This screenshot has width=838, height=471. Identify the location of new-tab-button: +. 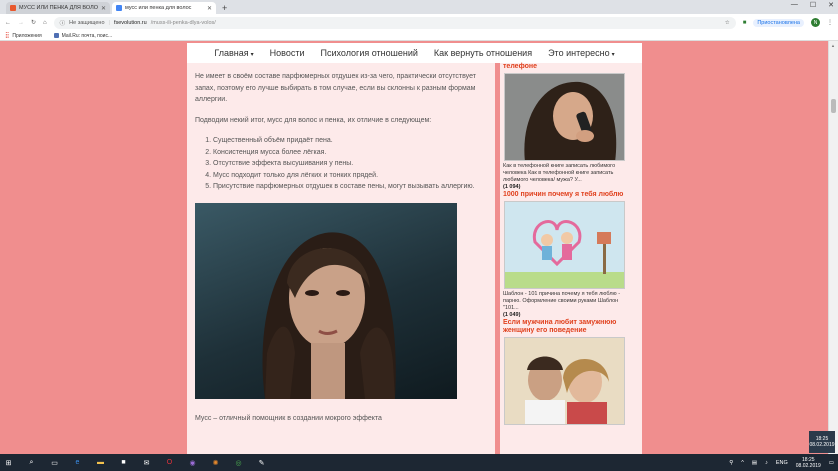
(224, 8).